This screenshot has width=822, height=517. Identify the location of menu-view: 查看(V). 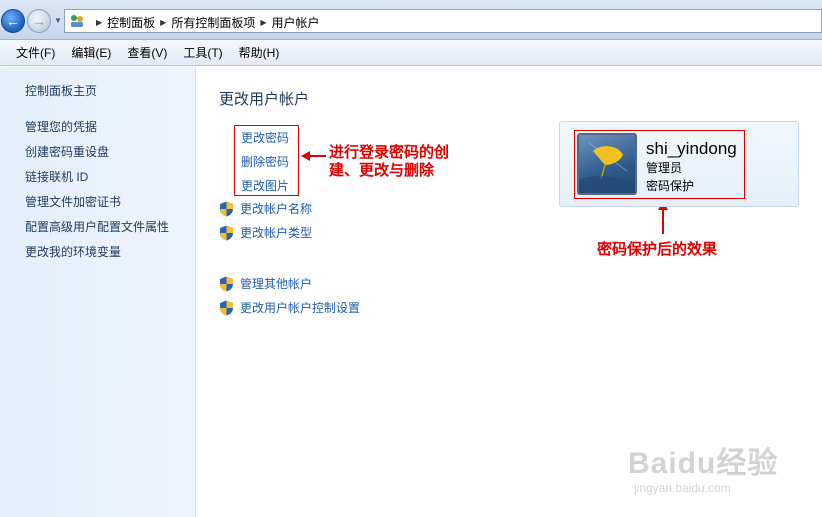
(147, 52).